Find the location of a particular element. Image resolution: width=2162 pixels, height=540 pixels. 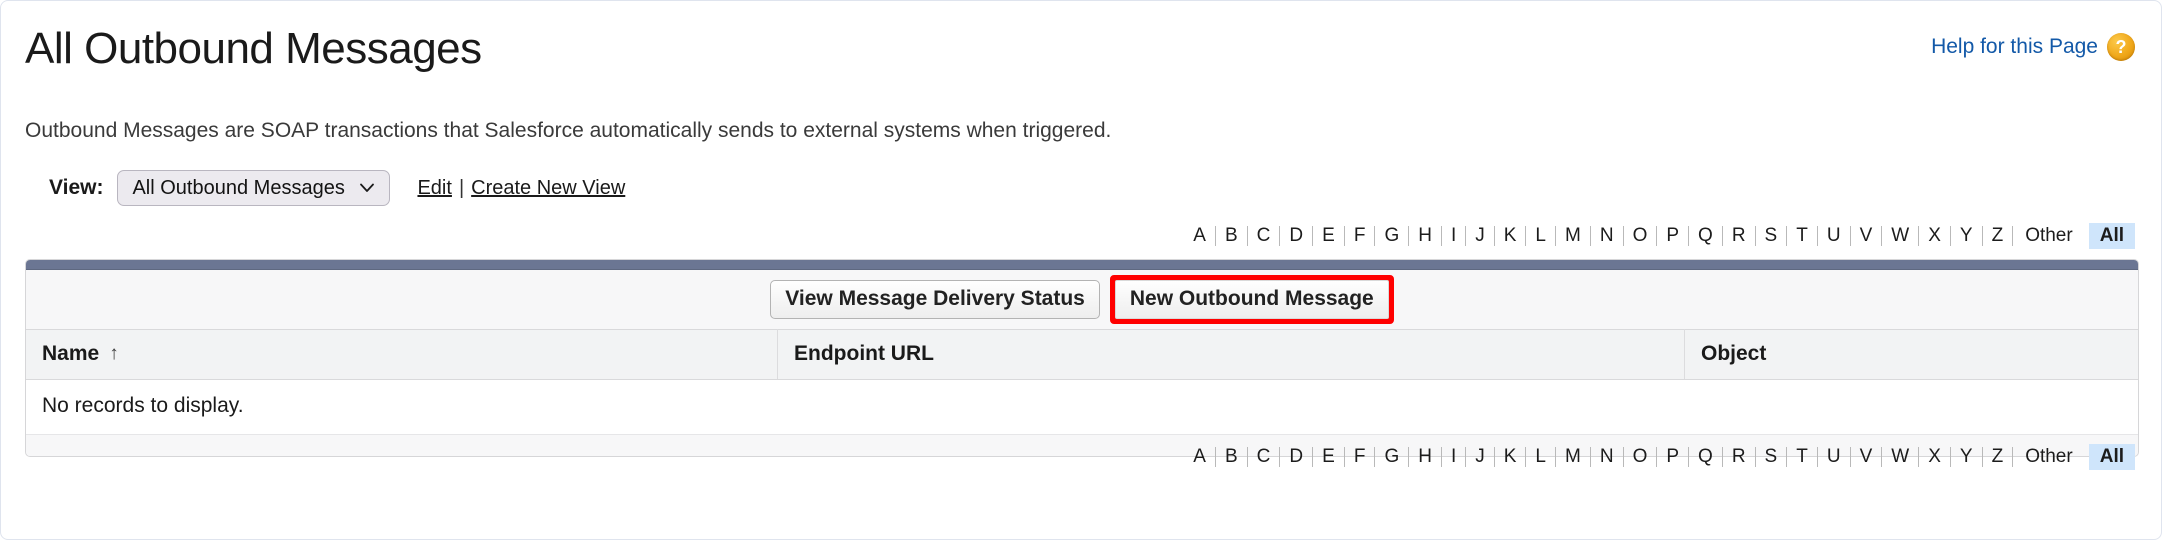

view-select-wrapper: All Outbound Messages is located at coordinates (254, 188).